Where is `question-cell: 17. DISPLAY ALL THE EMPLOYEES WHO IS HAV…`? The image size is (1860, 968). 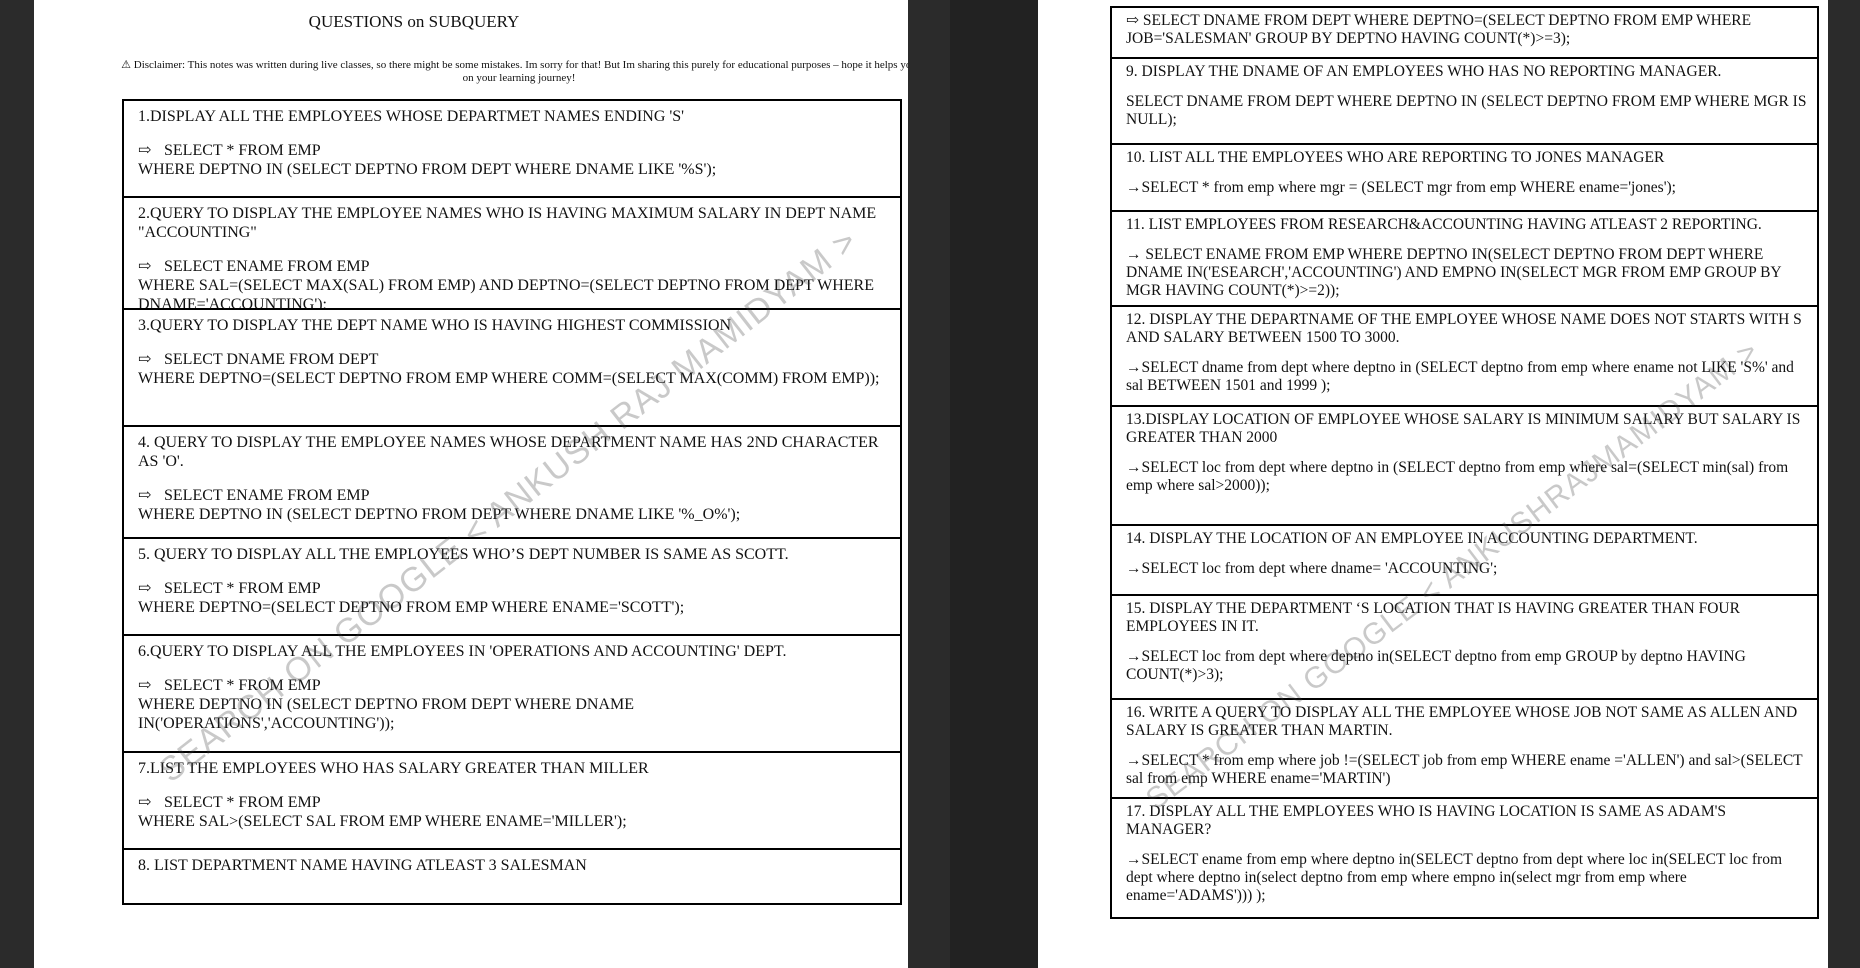
question-cell: 17. DISPLAY ALL THE EMPLOYEES WHO IS HAV… is located at coordinates (1464, 858).